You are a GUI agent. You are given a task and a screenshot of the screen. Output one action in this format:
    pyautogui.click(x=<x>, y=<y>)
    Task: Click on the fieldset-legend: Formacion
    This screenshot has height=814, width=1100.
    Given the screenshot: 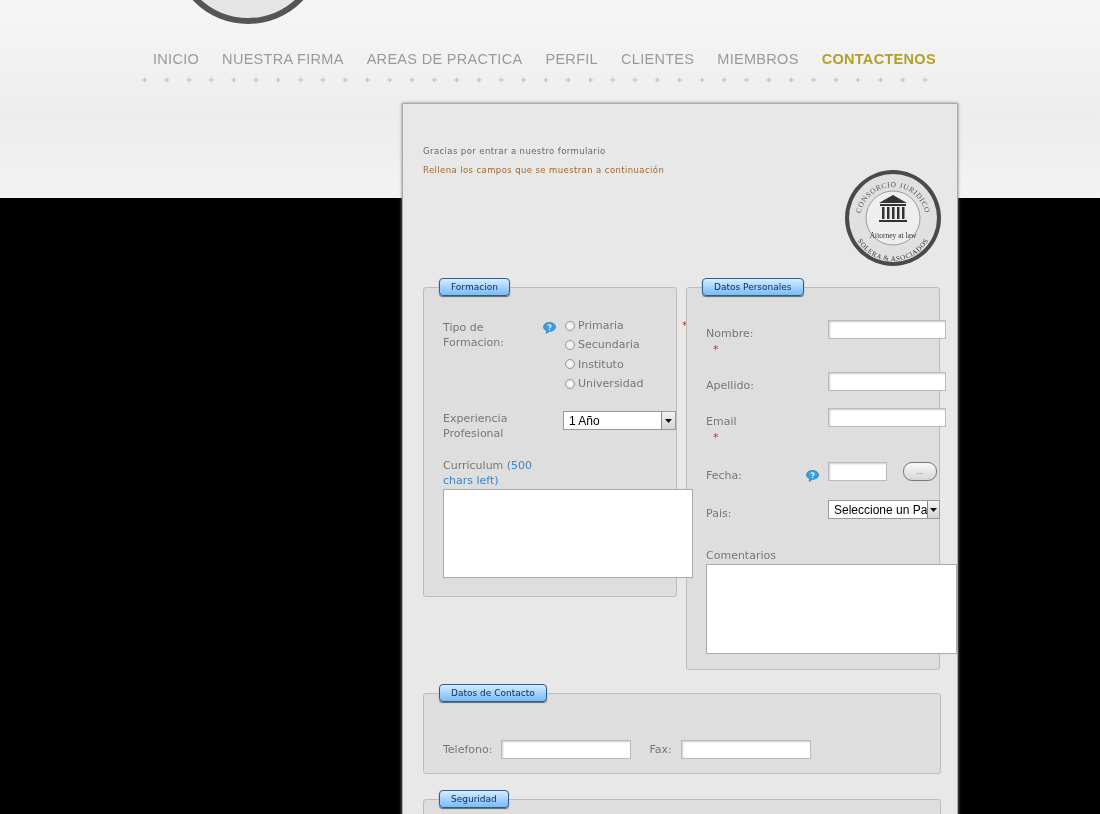 What is the action you would take?
    pyautogui.click(x=474, y=287)
    